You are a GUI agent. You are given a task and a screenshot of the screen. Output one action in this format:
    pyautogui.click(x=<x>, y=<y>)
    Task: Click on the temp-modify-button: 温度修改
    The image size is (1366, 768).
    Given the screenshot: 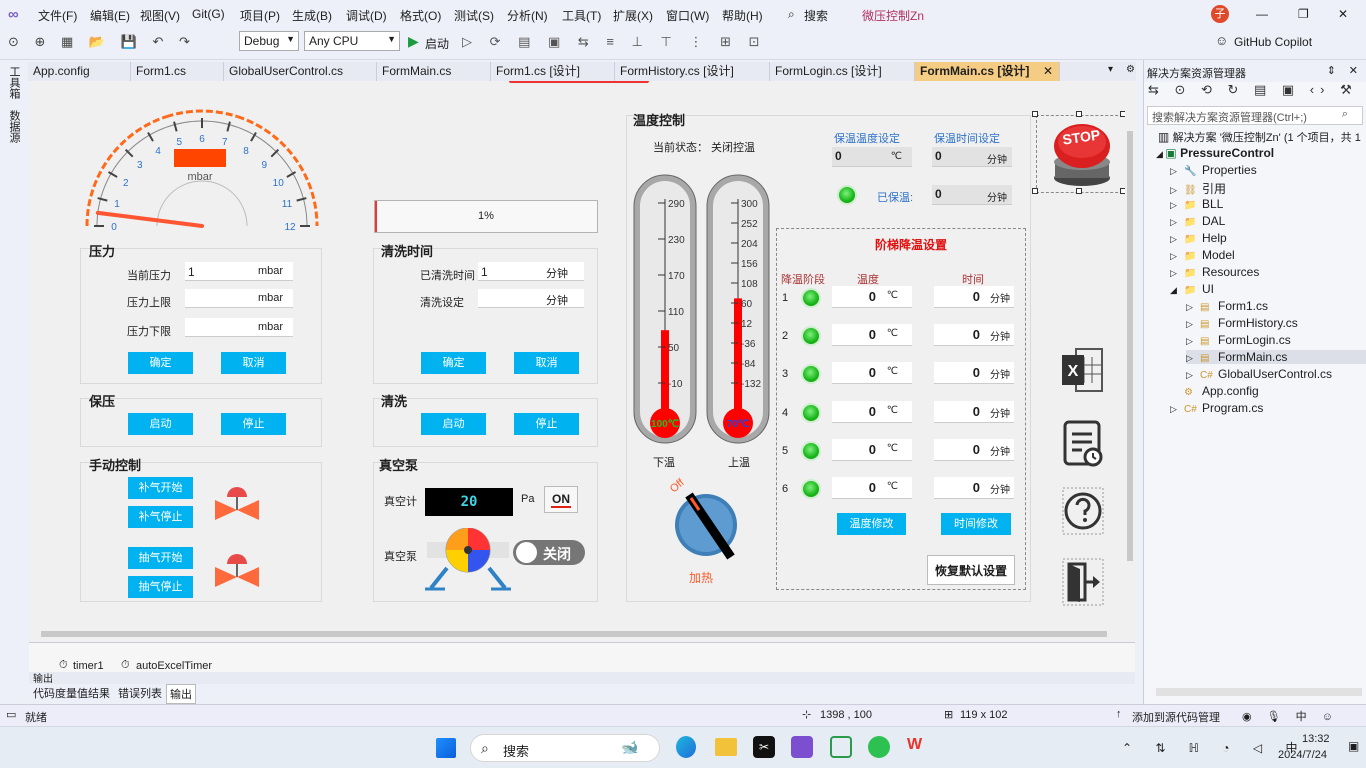 What is the action you would take?
    pyautogui.click(x=871, y=524)
    